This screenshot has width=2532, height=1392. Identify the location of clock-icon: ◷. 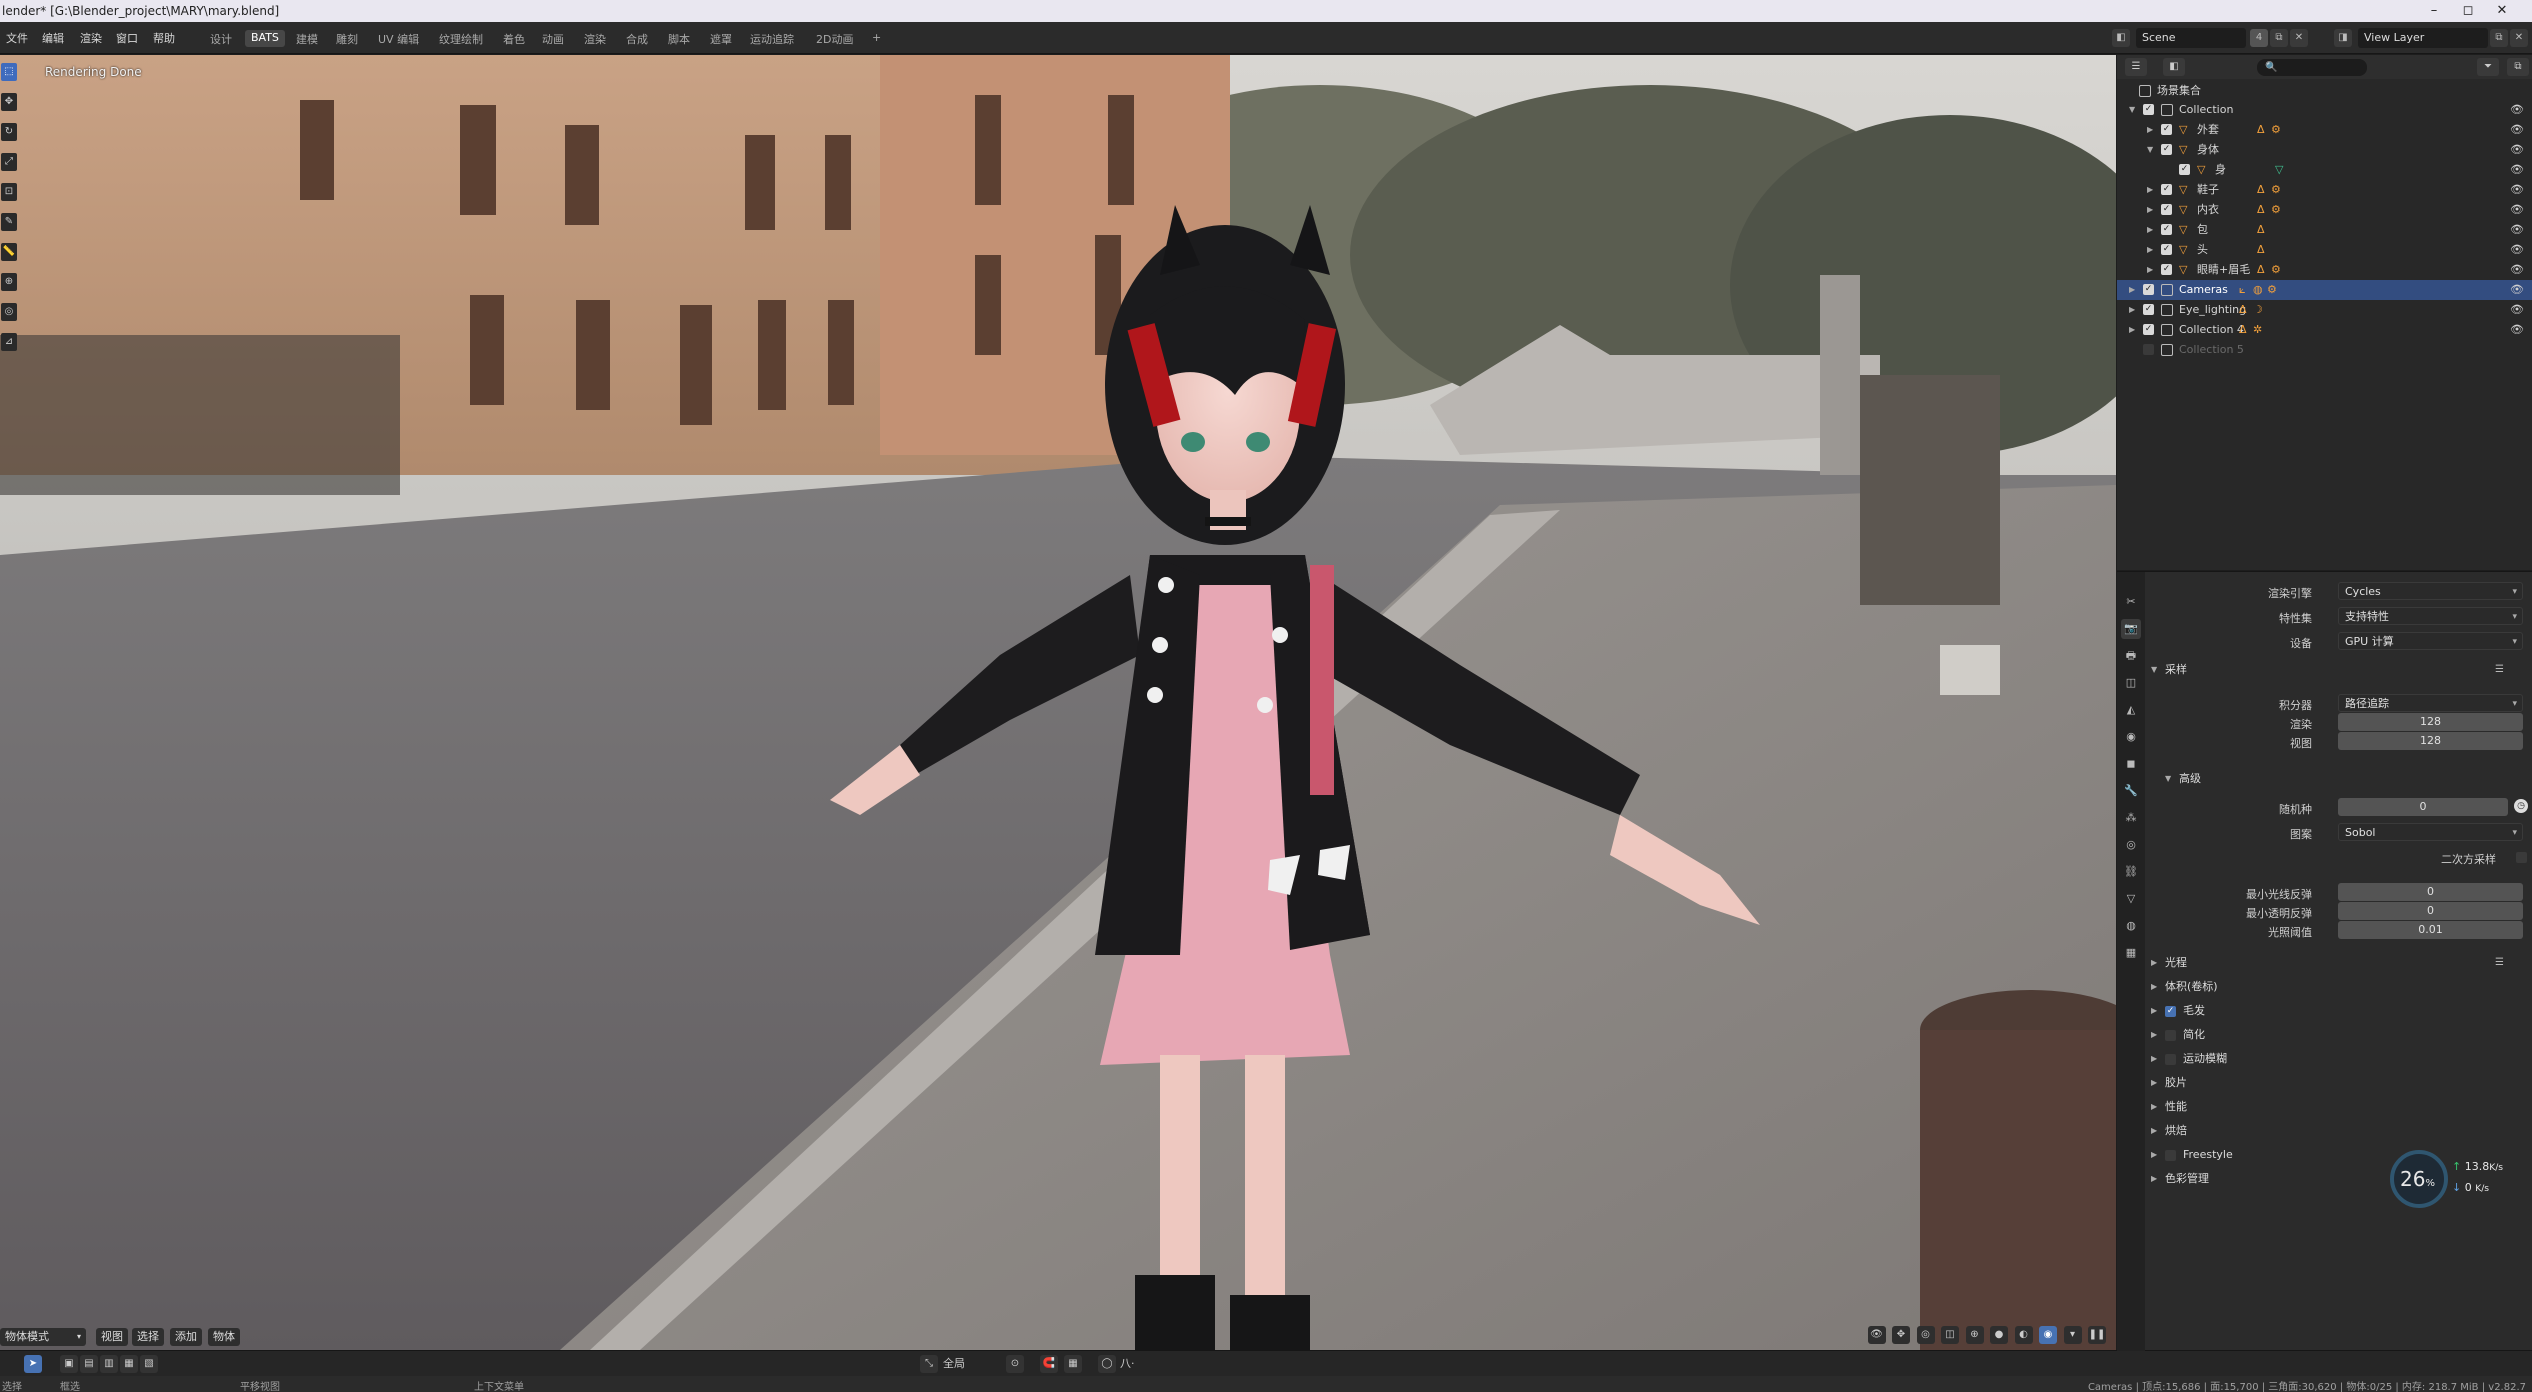
(2521, 806).